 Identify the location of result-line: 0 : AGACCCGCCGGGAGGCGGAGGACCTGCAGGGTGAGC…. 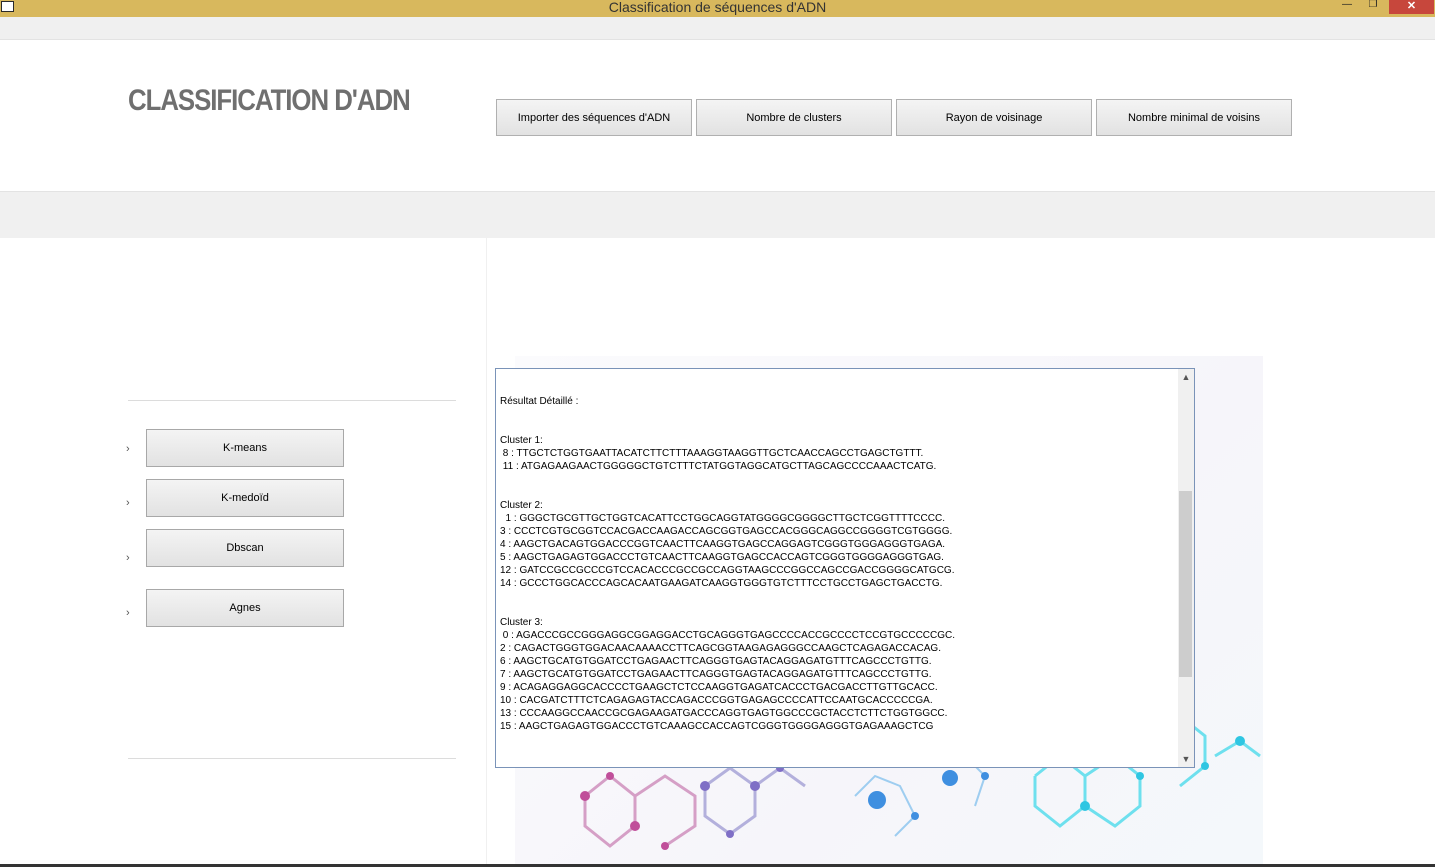
(728, 635).